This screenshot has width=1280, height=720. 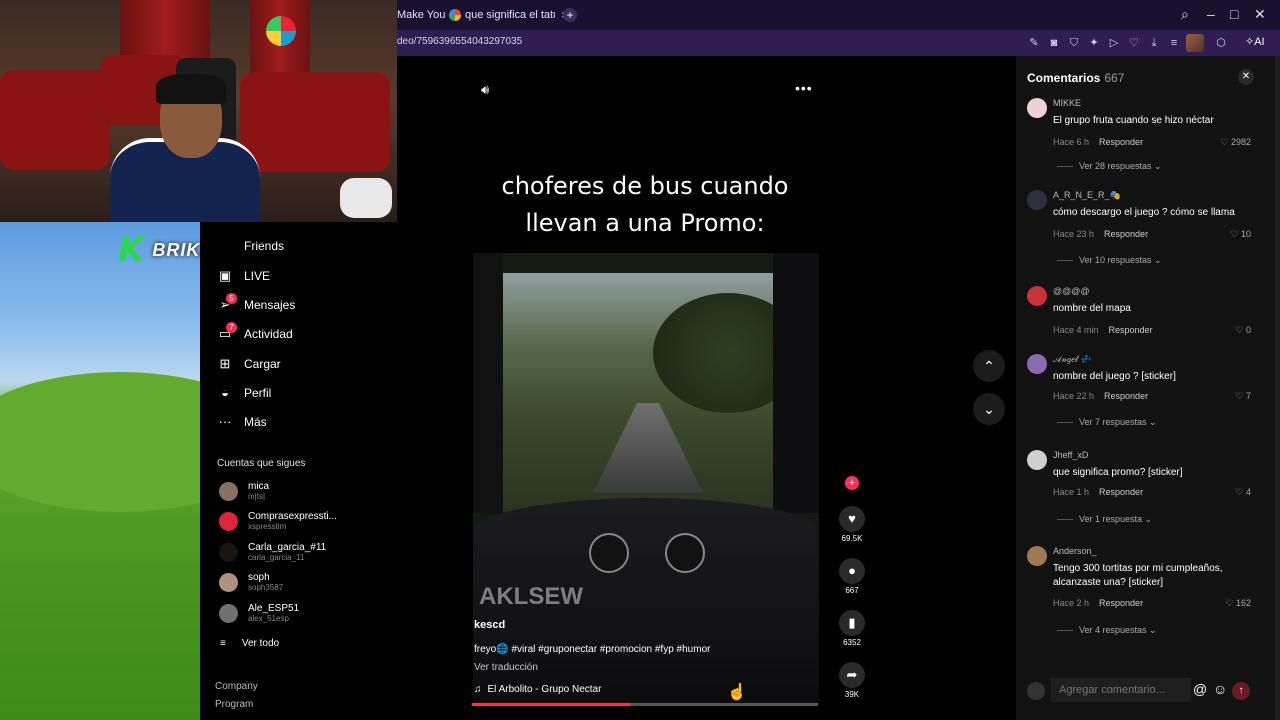 I want to click on menu-icon: ≡, so click(x=1174, y=43).